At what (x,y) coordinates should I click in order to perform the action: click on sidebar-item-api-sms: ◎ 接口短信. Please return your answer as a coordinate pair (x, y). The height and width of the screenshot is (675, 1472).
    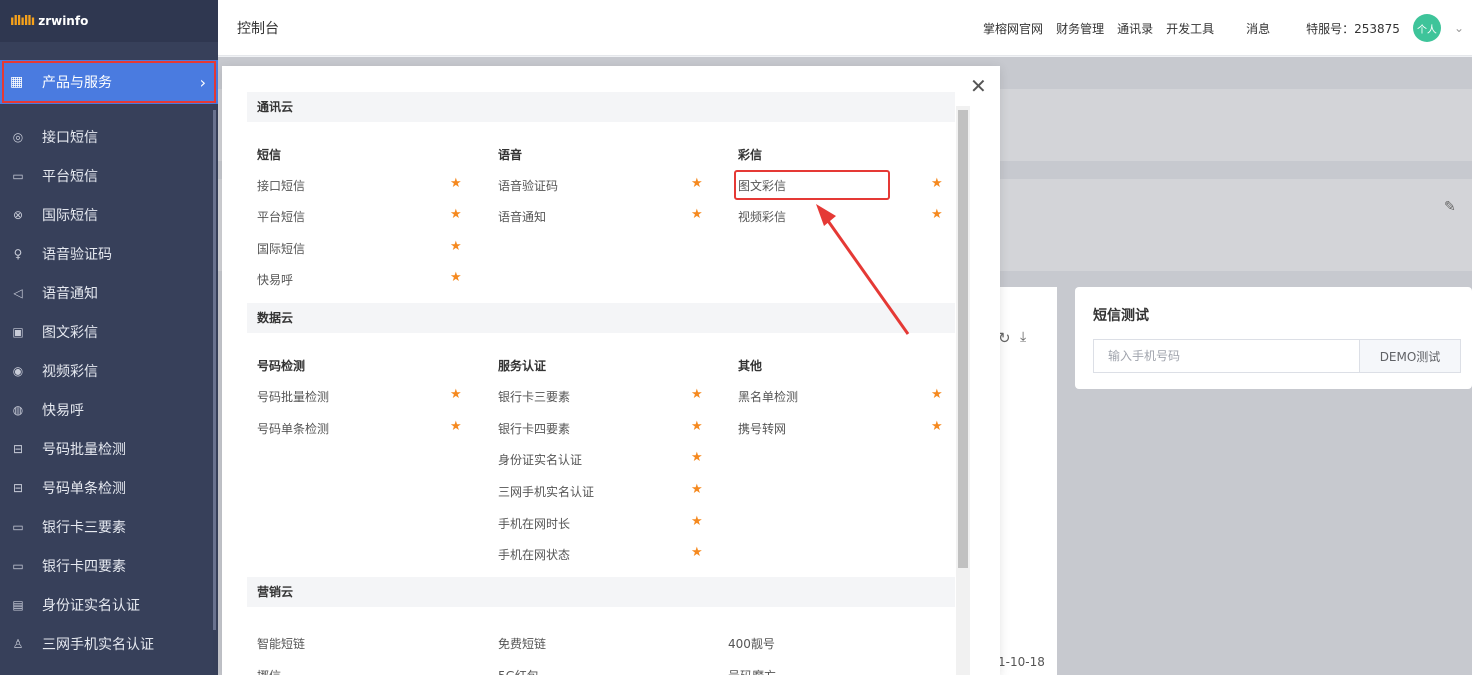
    Looking at the image, I should click on (109, 136).